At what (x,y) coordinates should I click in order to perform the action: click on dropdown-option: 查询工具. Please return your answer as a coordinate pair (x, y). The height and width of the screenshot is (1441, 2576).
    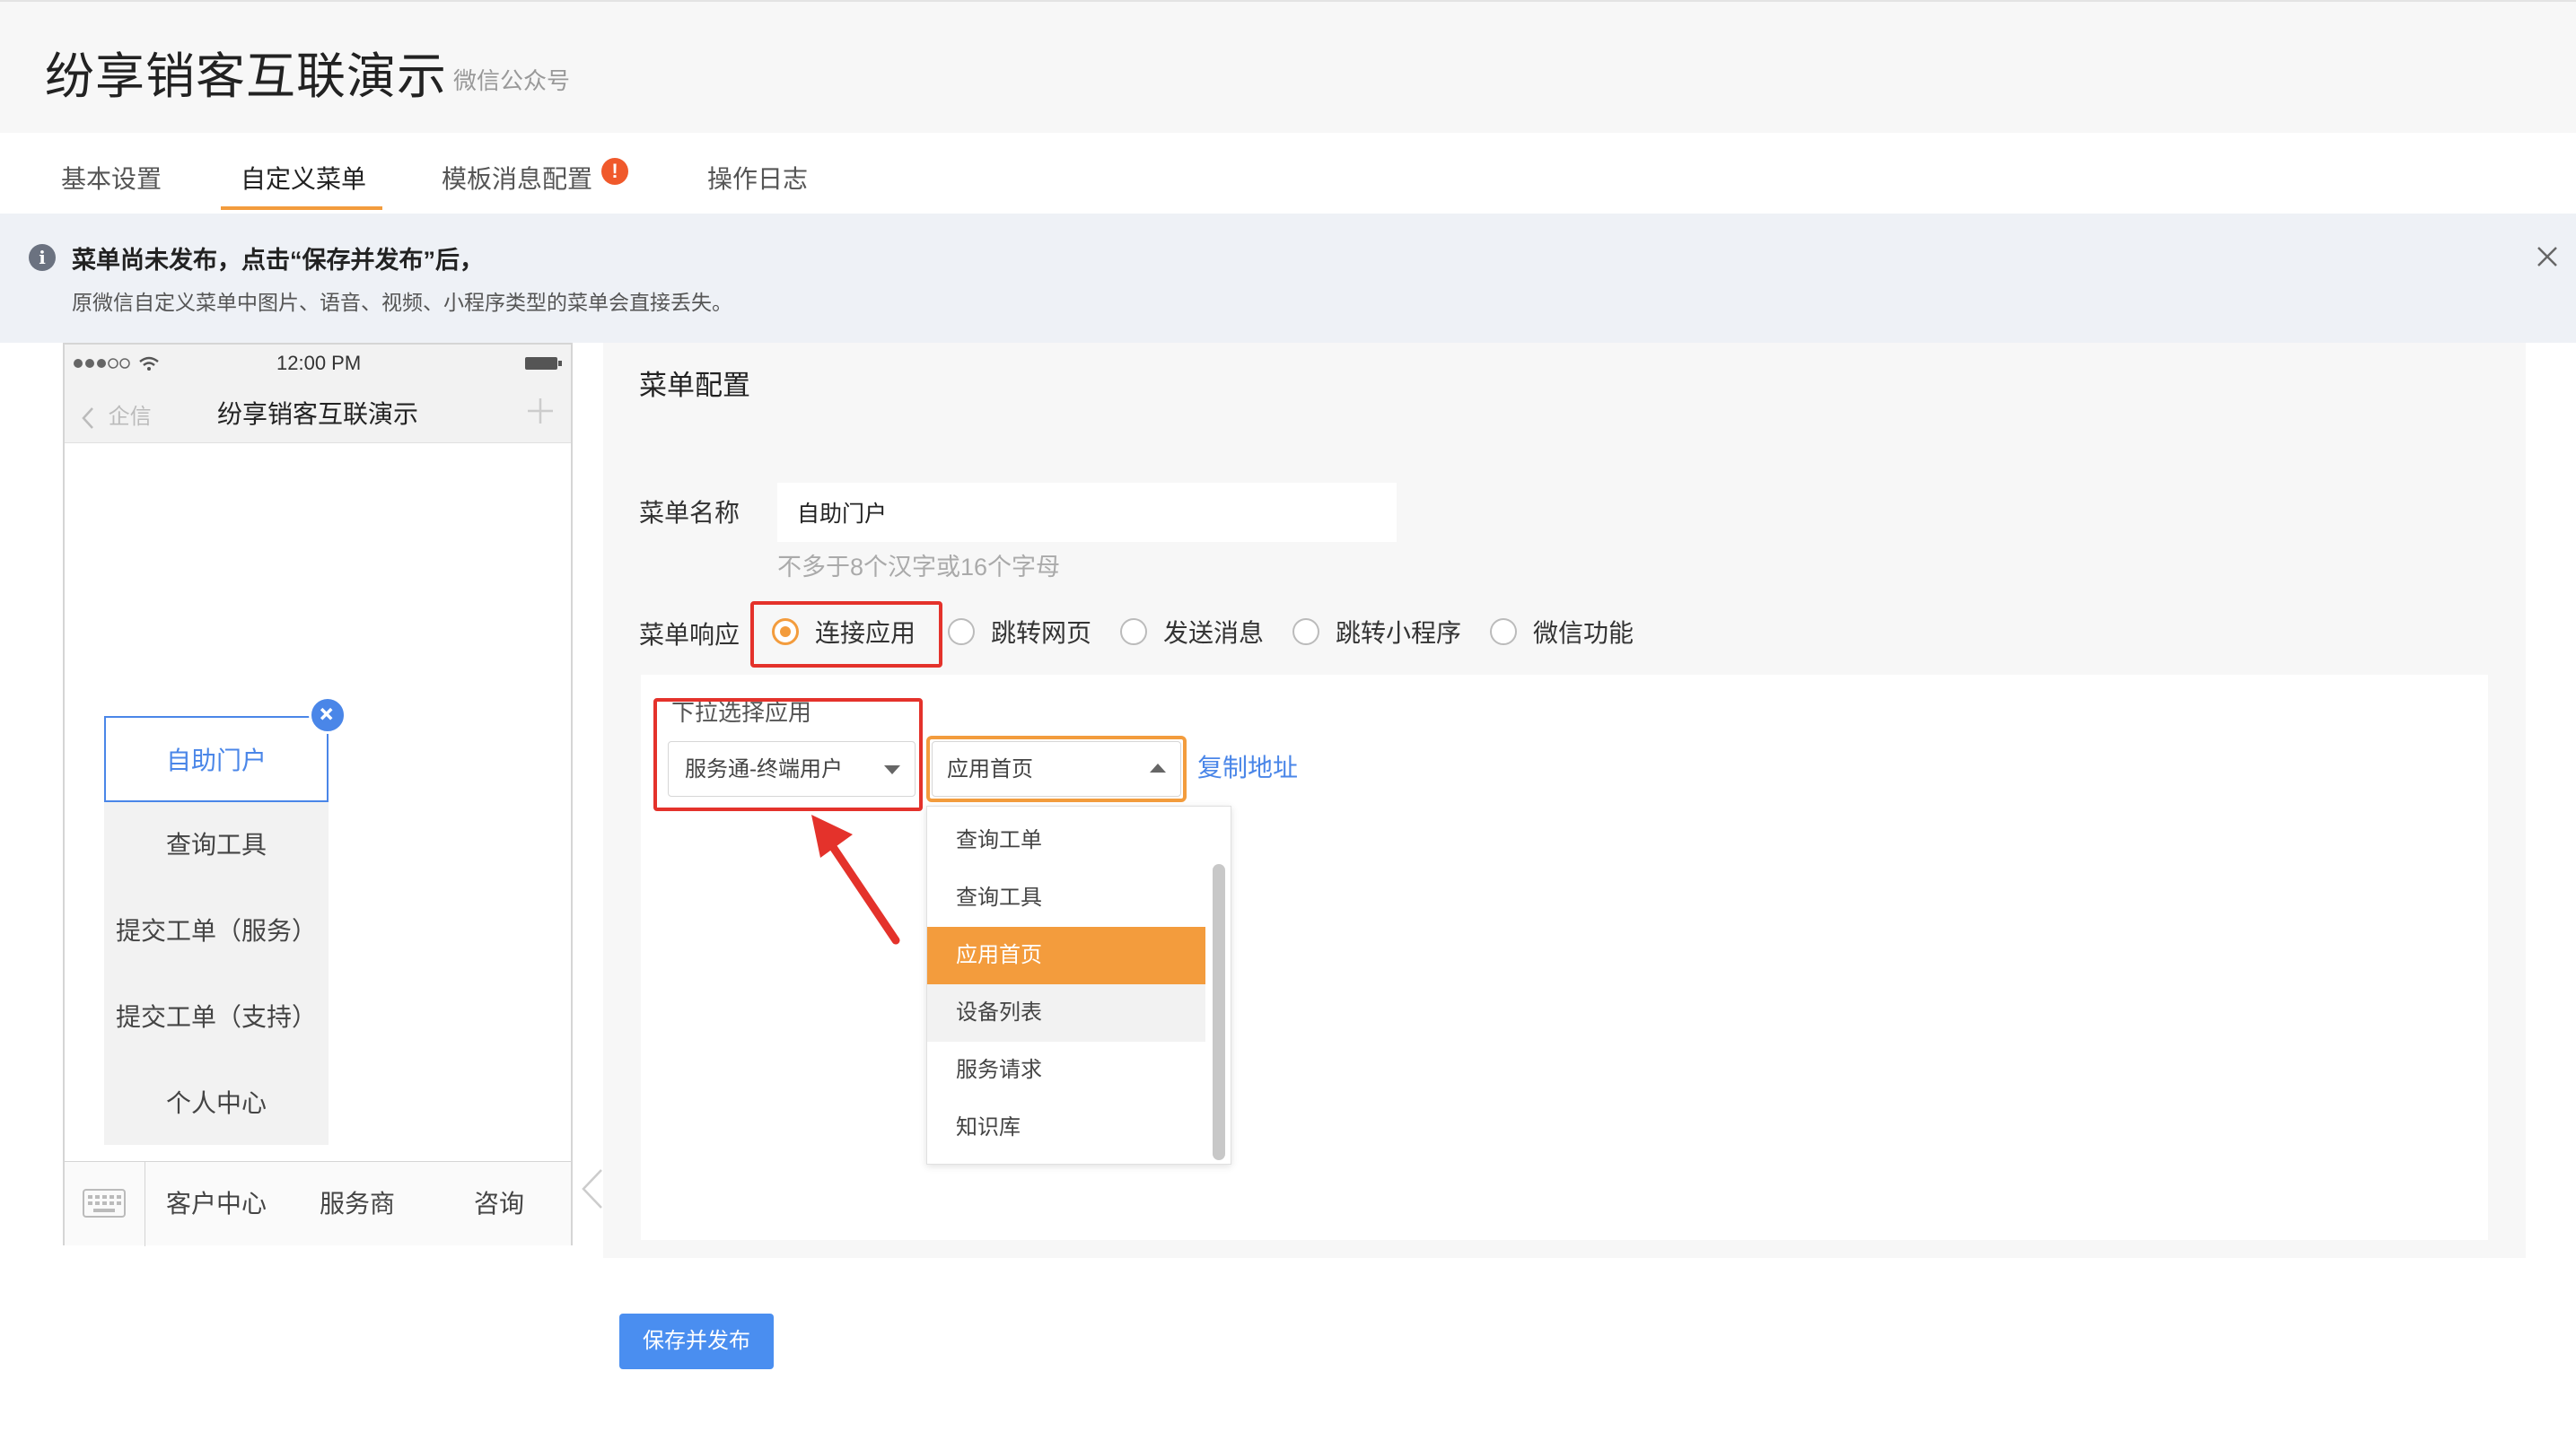
    Looking at the image, I should click on (1066, 898).